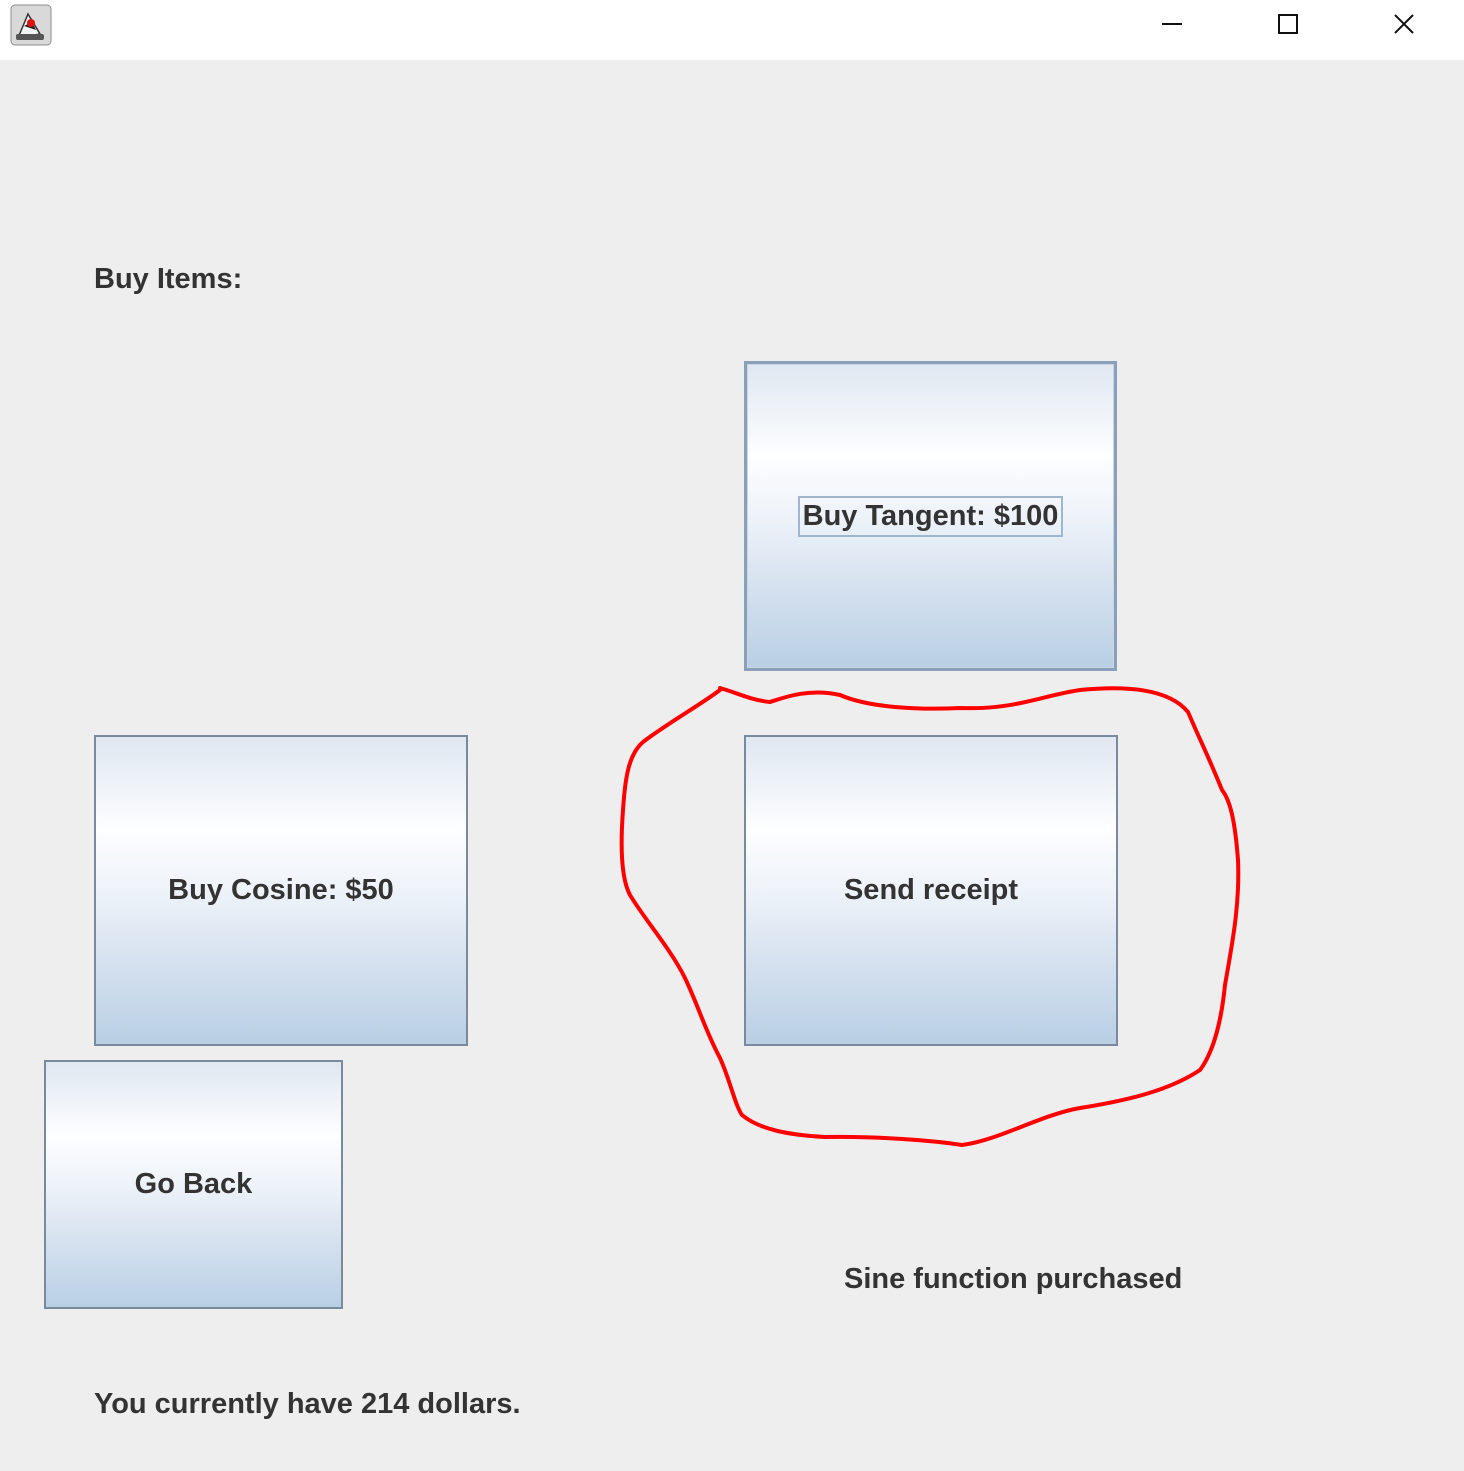  Describe the element at coordinates (31, 25) in the screenshot. I see `java-duke-icon` at that location.